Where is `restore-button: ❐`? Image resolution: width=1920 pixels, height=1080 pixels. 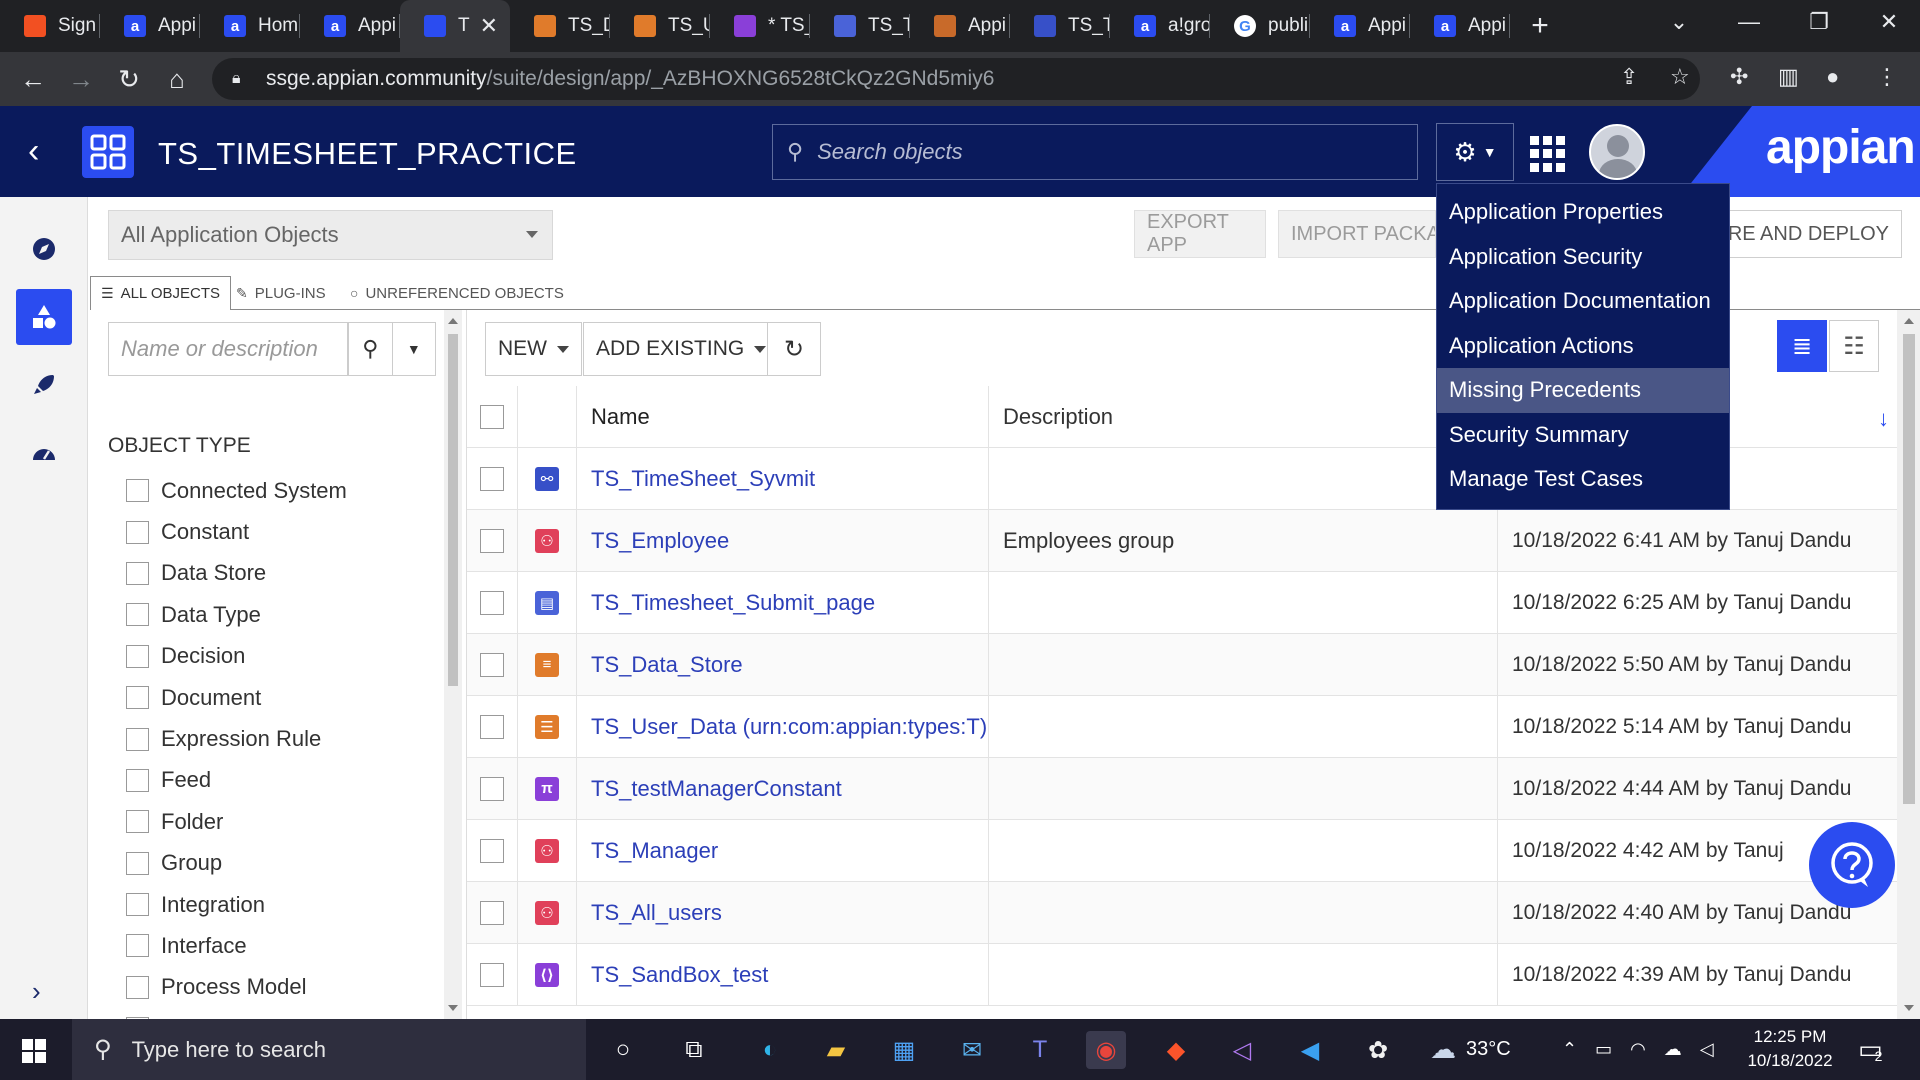 restore-button: ❐ is located at coordinates (1819, 22).